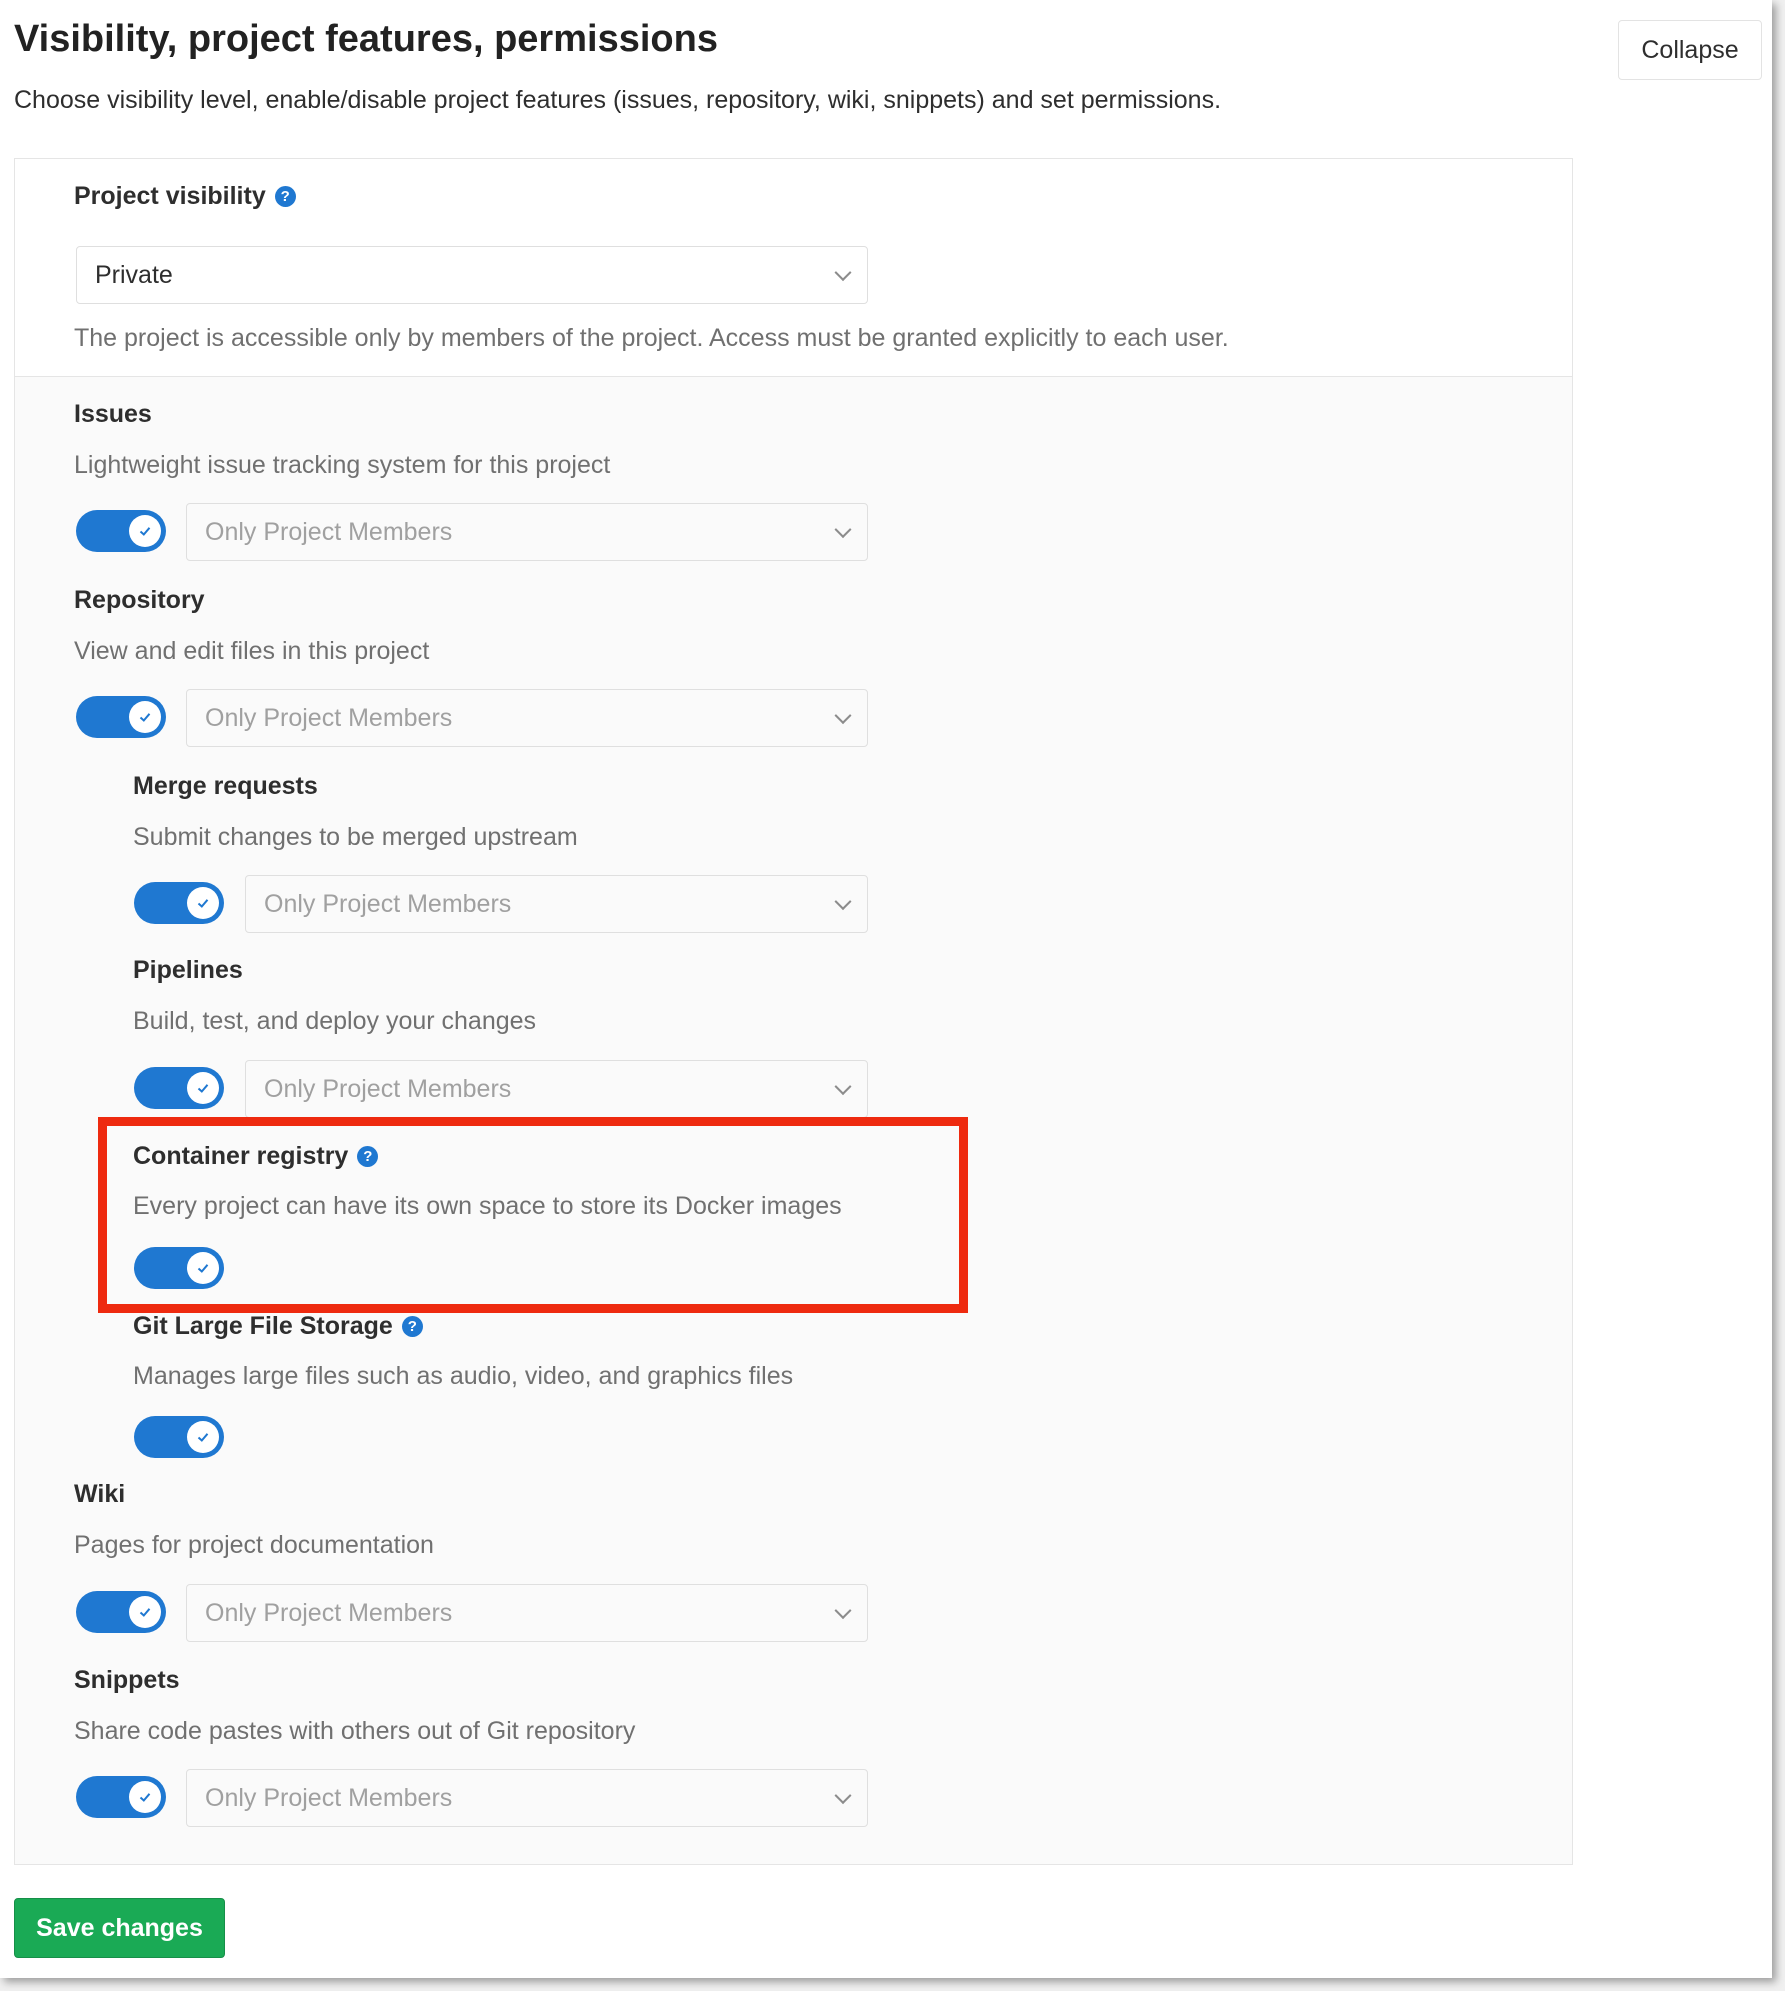 The height and width of the screenshot is (1991, 1785). I want to click on issues-access-value: Only Project Members, so click(329, 531).